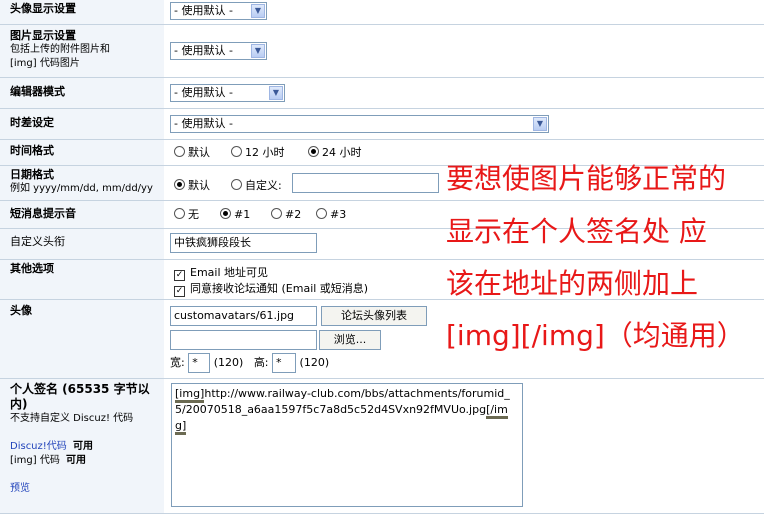  Describe the element at coordinates (284, 363) in the screenshot. I see `height-input: *` at that location.